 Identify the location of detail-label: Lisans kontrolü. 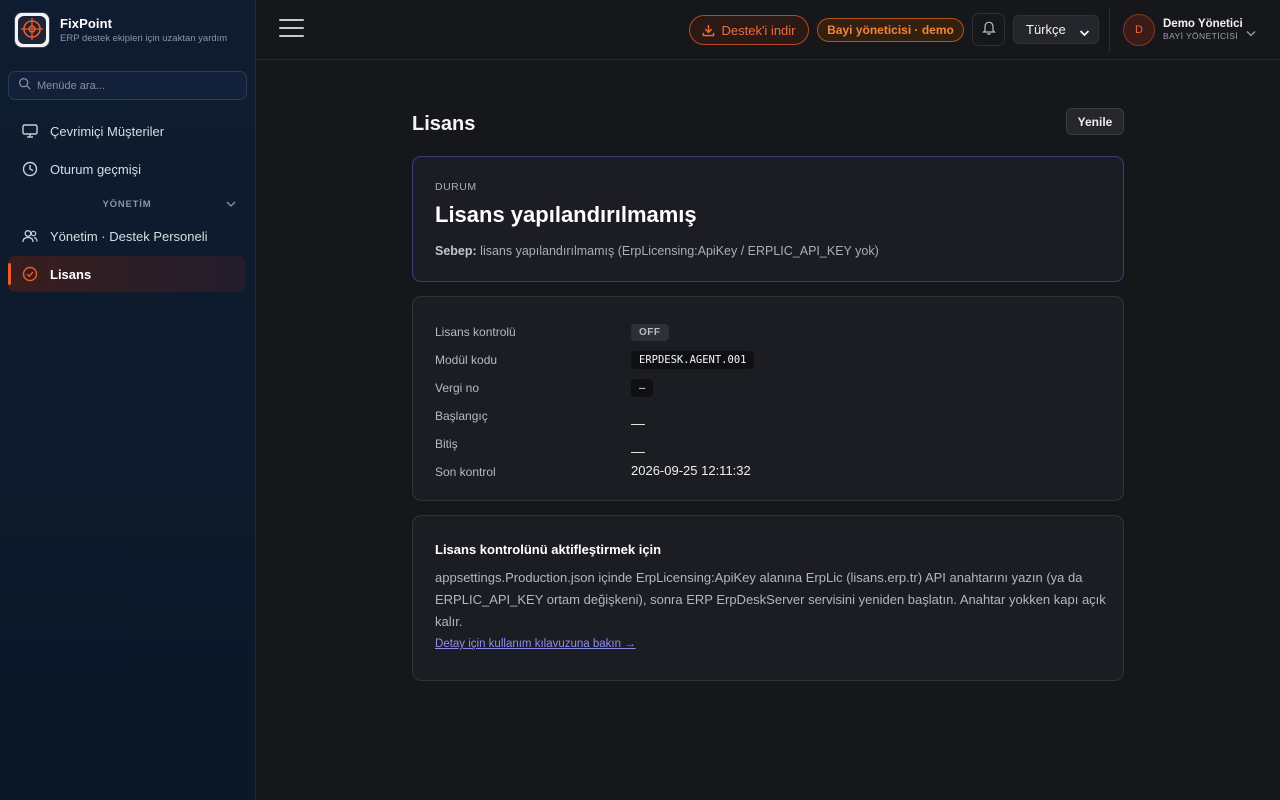
(475, 332).